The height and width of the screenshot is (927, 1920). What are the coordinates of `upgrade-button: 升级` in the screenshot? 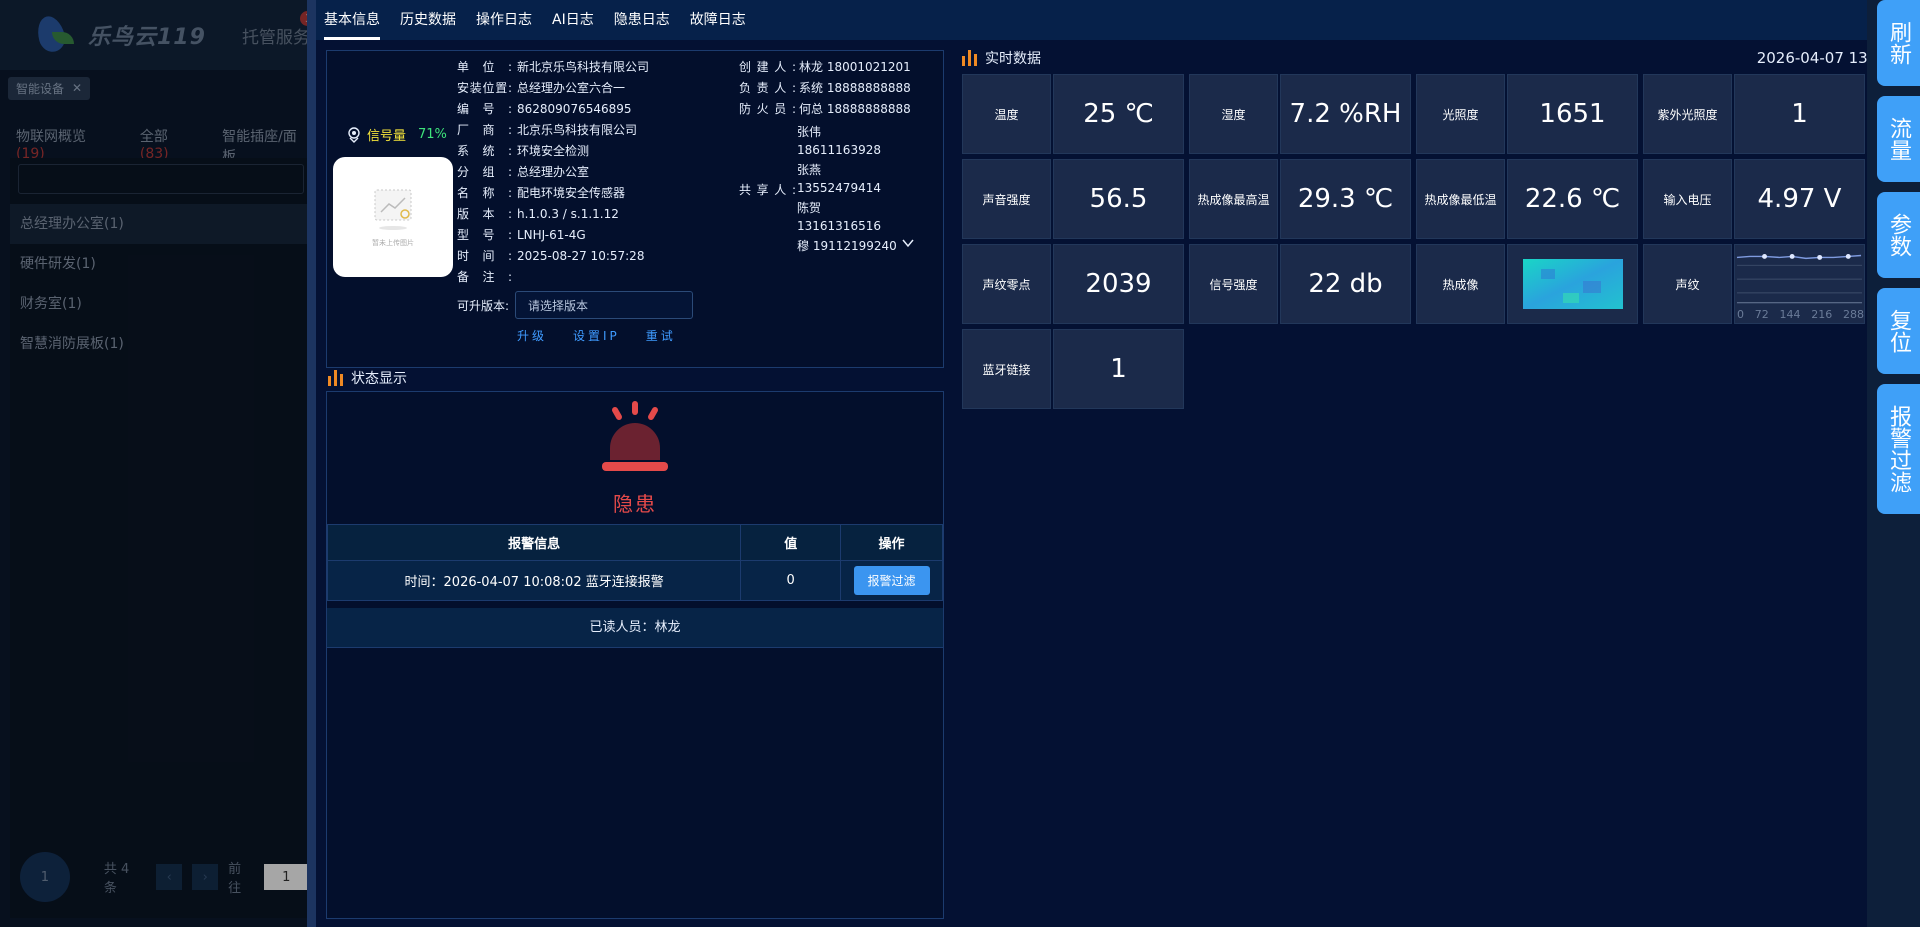 It's located at (532, 335).